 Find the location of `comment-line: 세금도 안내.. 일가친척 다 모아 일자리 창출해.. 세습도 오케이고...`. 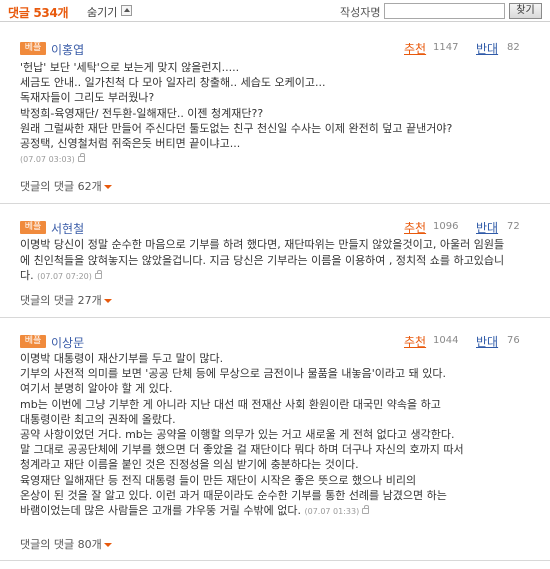

comment-line: 세금도 안내.. 일가친척 다 모아 일자리 창출해.. 세습도 오케이고... is located at coordinates (173, 83).